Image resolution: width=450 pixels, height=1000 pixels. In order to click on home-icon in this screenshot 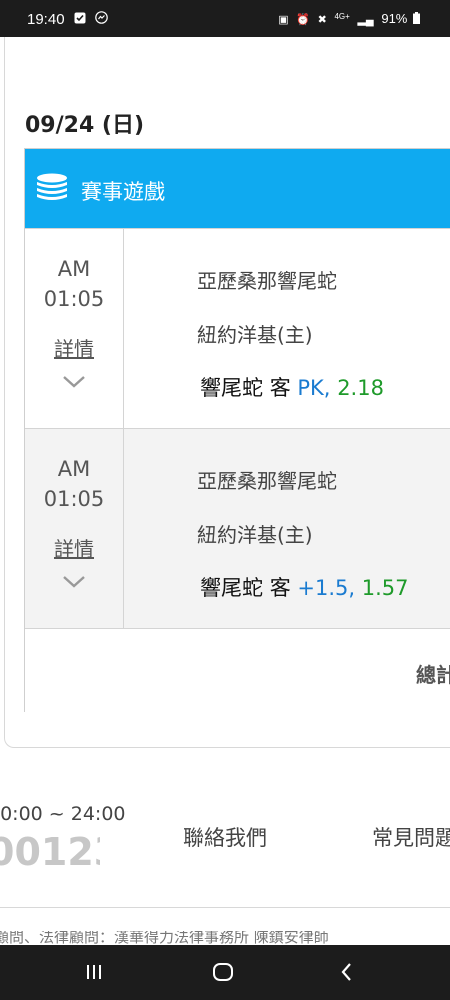, I will do `click(223, 972)`.